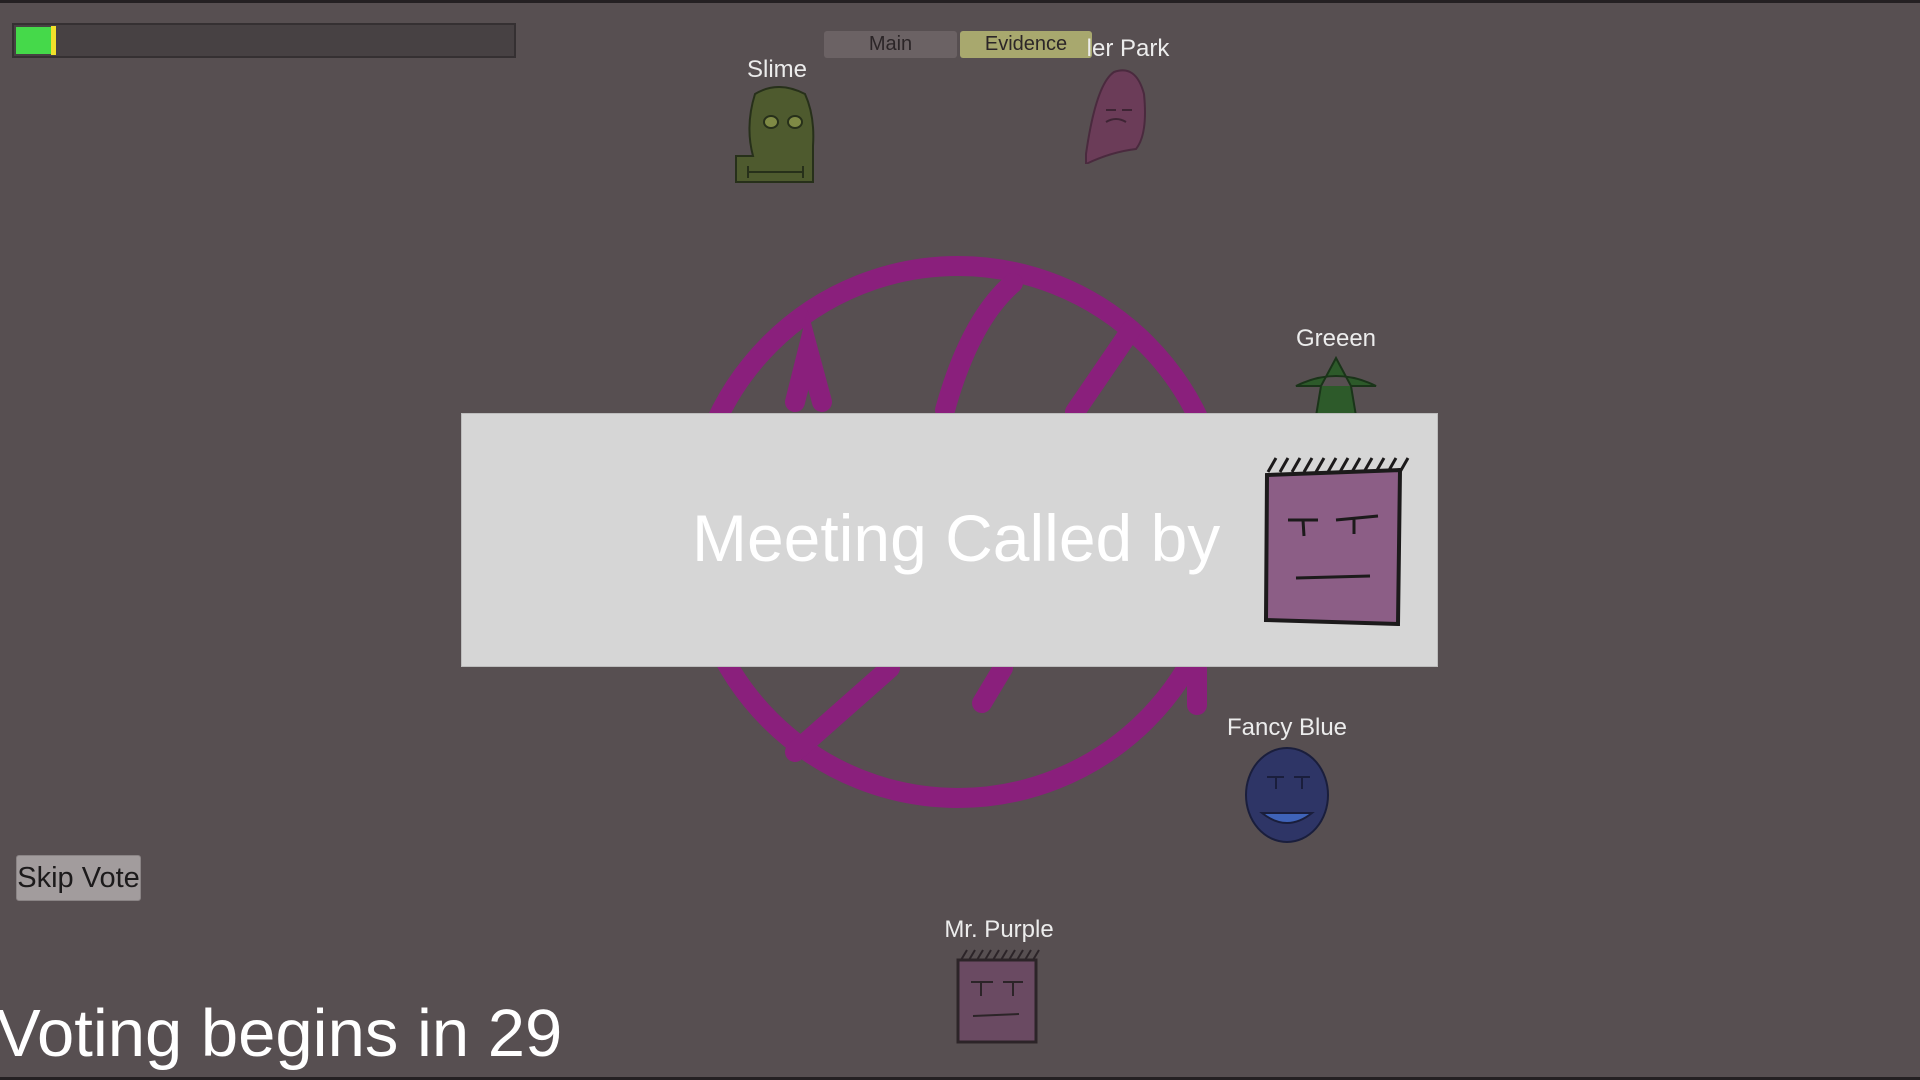 Image resolution: width=1920 pixels, height=1080 pixels. Describe the element at coordinates (1336, 542) in the screenshot. I see `meeting-caller-avatar-icon` at that location.